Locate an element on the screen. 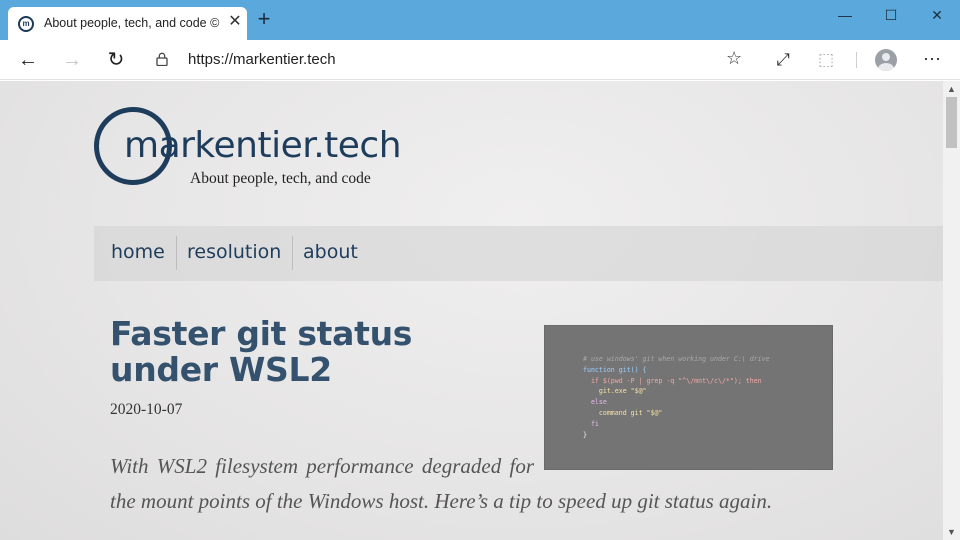 The height and width of the screenshot is (540, 960). nav-link-about: about is located at coordinates (330, 252).